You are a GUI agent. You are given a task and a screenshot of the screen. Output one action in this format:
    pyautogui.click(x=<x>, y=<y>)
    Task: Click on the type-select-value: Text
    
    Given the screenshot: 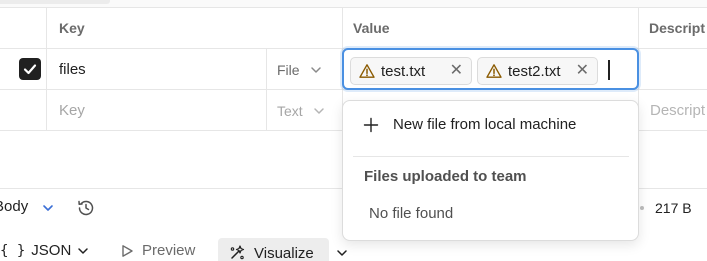 What is the action you would take?
    pyautogui.click(x=290, y=110)
    